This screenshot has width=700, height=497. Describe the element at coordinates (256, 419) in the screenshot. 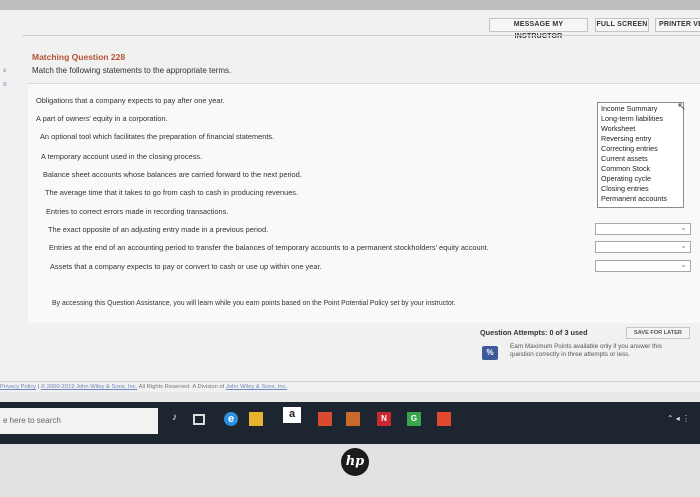

I see `file-explorer-icon` at that location.